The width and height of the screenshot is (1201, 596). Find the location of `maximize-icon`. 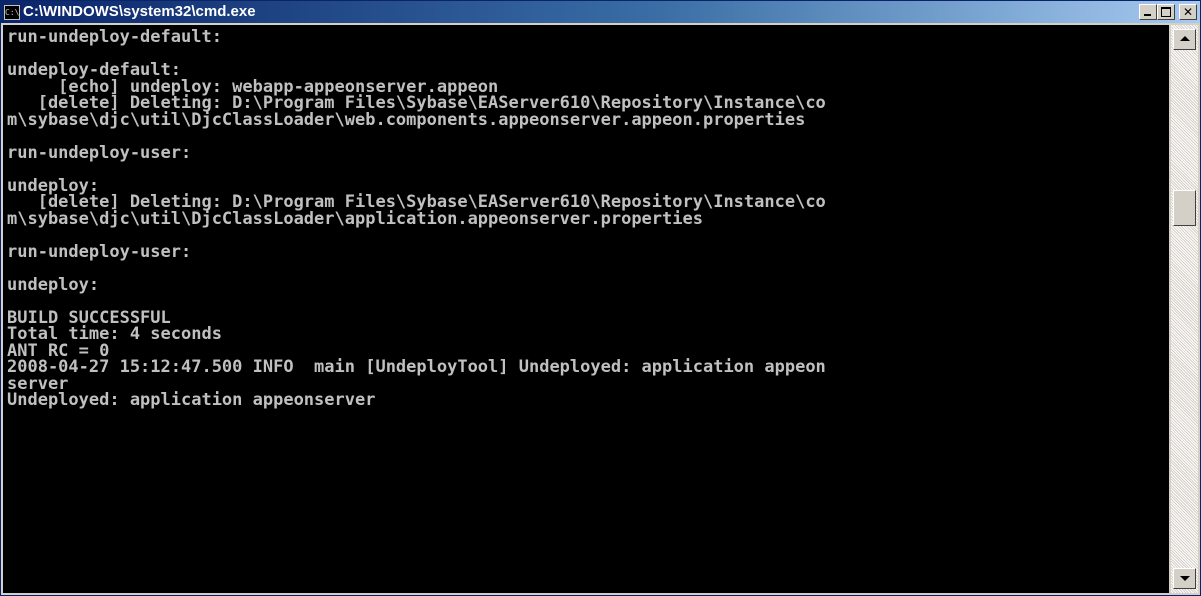

maximize-icon is located at coordinates (1166, 12).